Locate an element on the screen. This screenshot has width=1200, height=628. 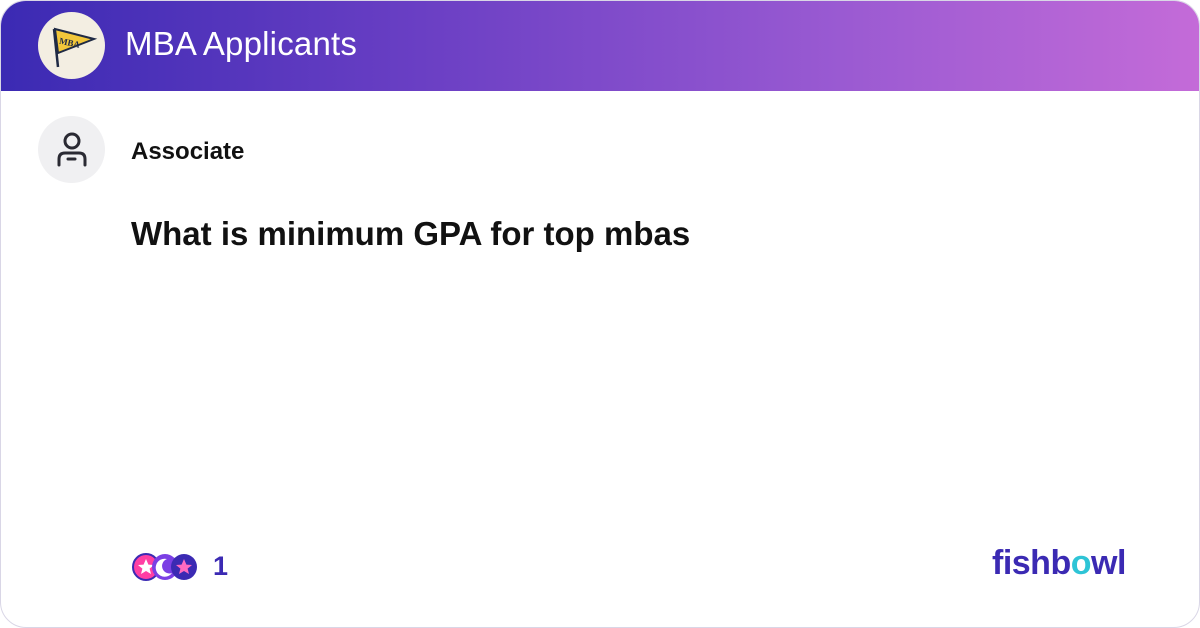
author-label: Associate is located at coordinates (188, 151).